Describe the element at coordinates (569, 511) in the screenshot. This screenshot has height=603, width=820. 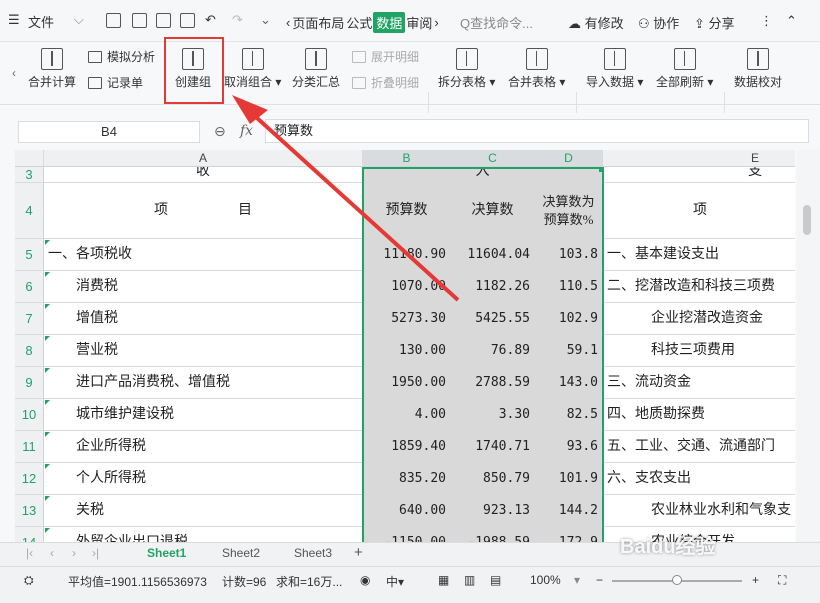
I see `cell-d: 144.2` at that location.